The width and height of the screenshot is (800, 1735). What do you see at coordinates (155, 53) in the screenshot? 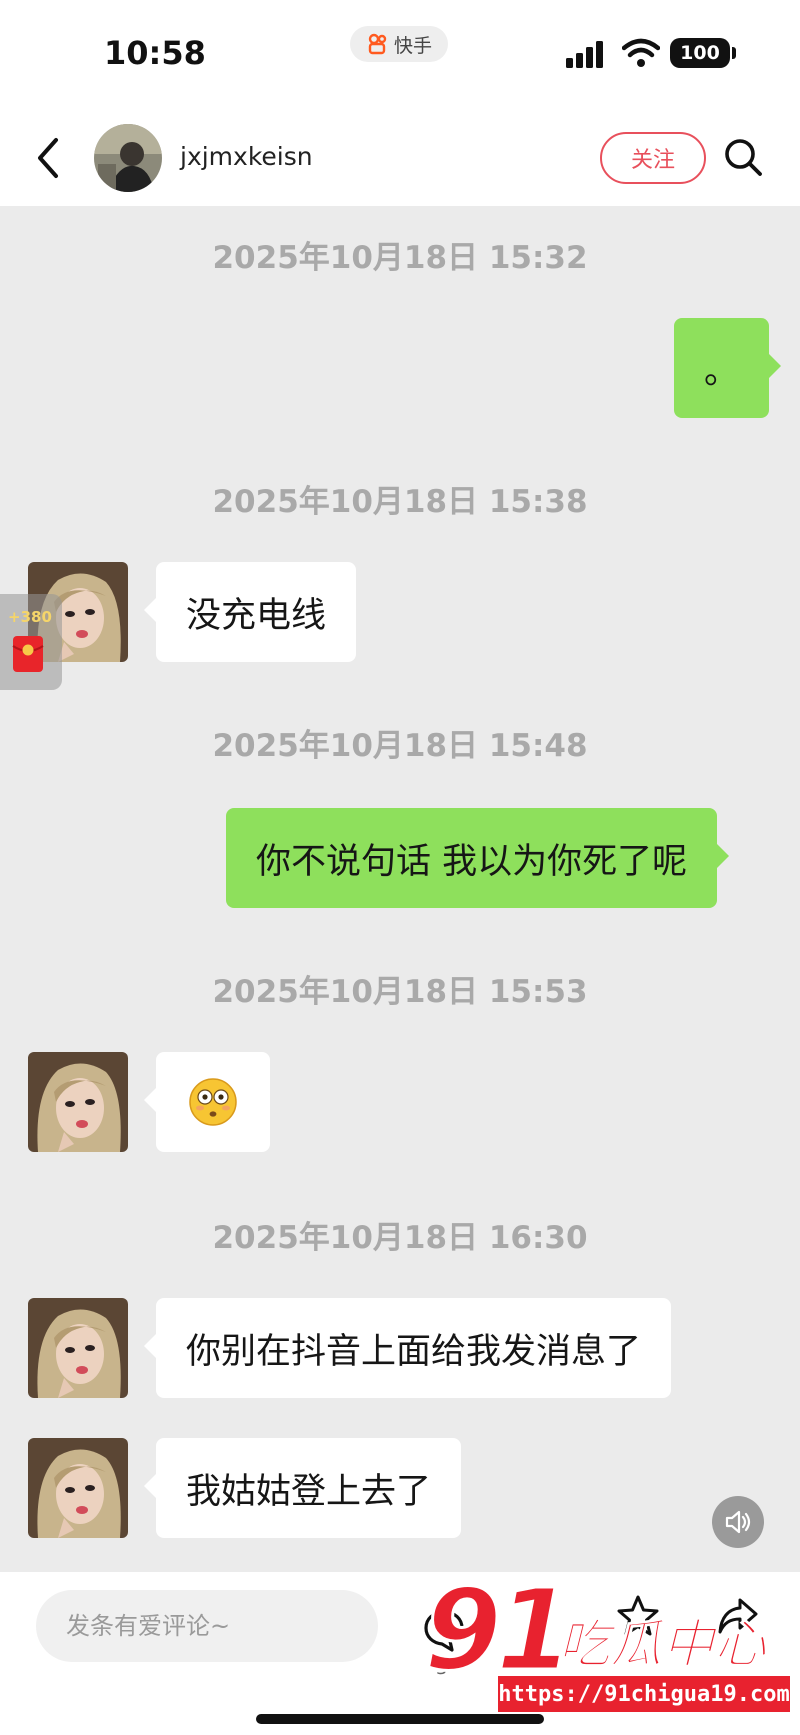
I see `status-time: 10:58` at bounding box center [155, 53].